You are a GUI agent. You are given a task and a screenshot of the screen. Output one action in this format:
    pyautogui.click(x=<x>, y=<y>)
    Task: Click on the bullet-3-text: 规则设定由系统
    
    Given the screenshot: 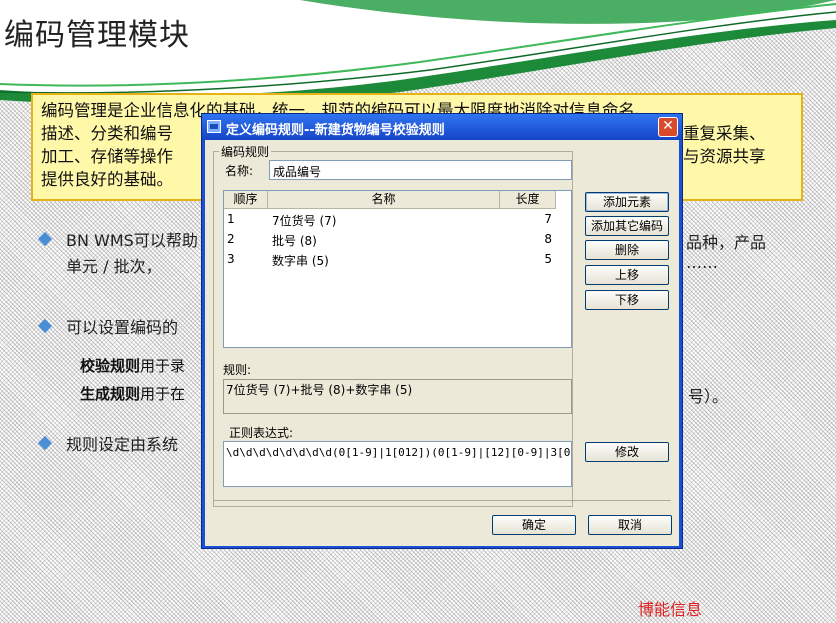 What is the action you would take?
    pyautogui.click(x=122, y=444)
    